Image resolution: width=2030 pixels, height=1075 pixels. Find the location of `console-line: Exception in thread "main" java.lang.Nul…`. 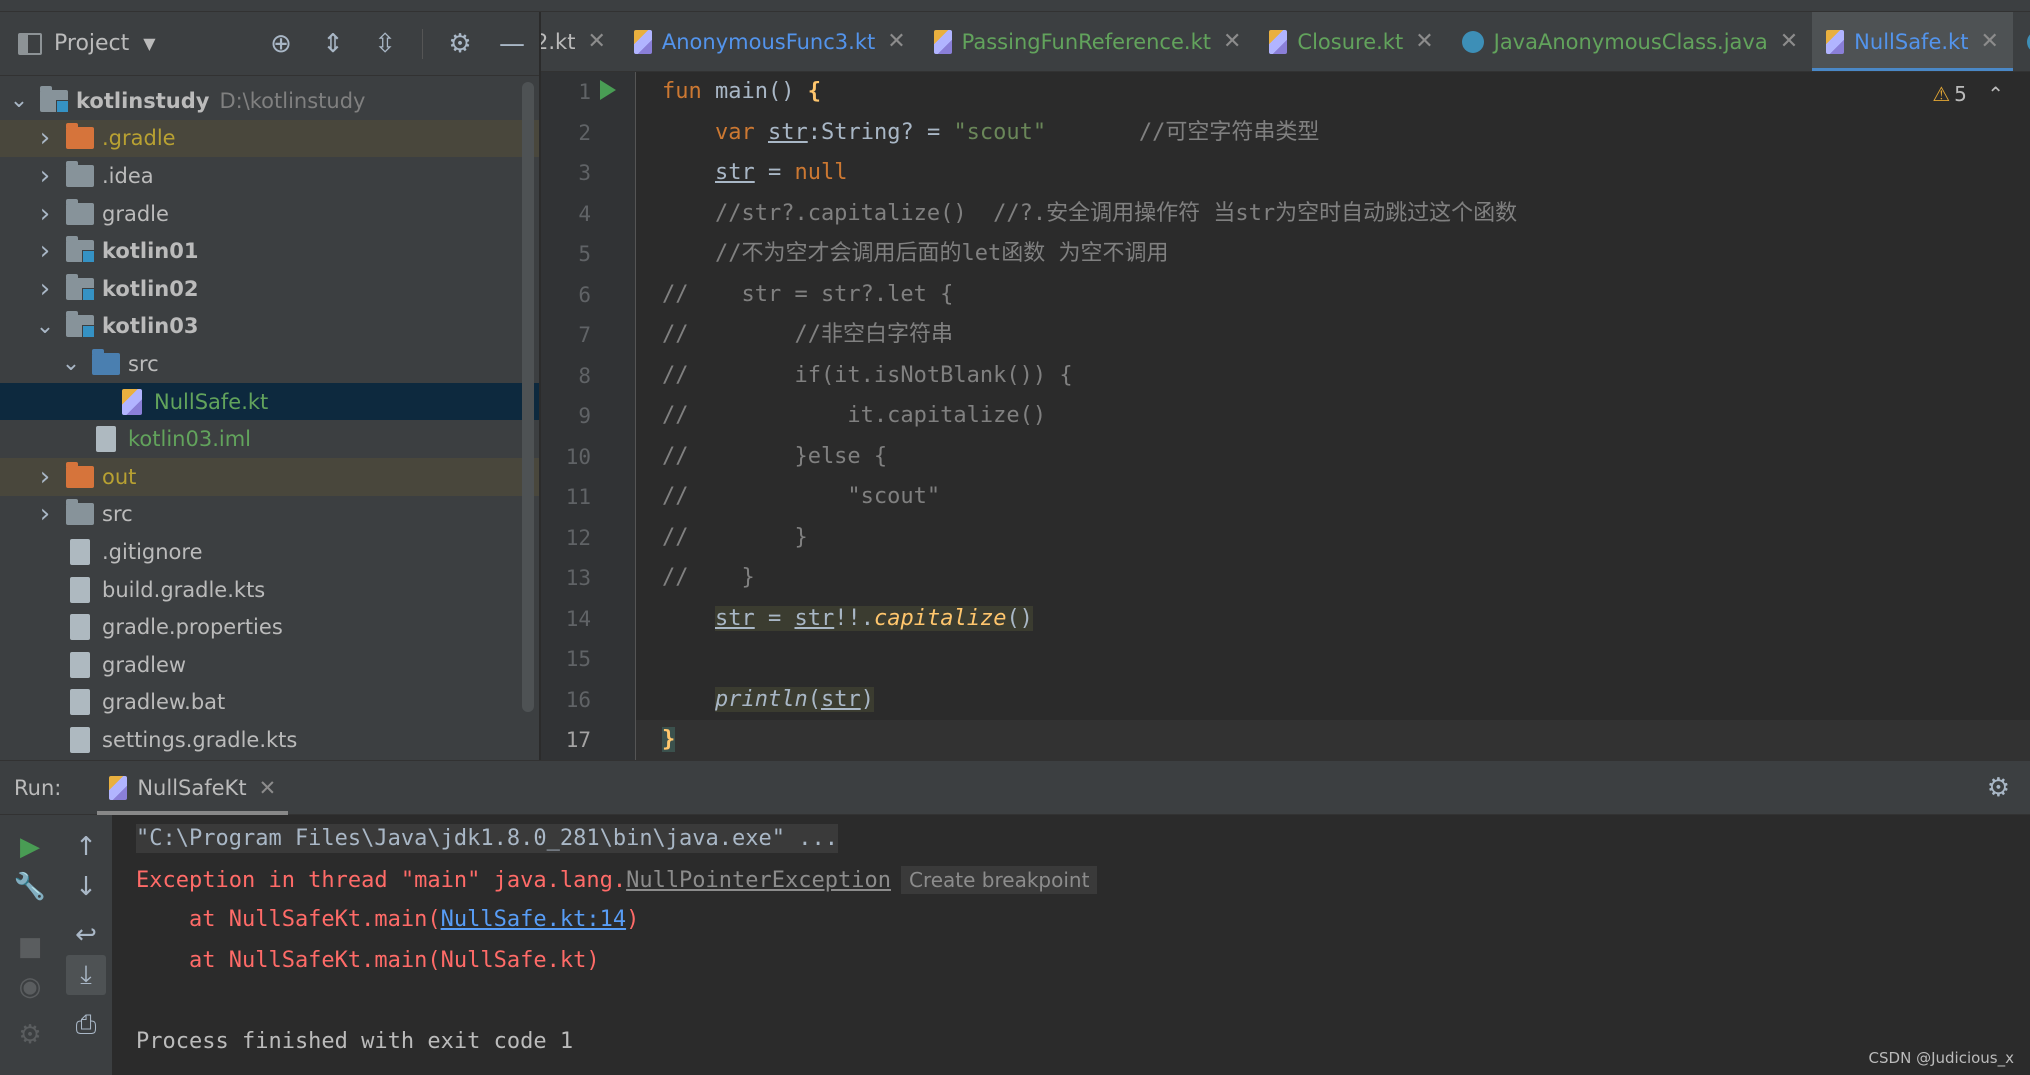

console-line: Exception in thread "main" java.lang.Nul… is located at coordinates (1083, 880).